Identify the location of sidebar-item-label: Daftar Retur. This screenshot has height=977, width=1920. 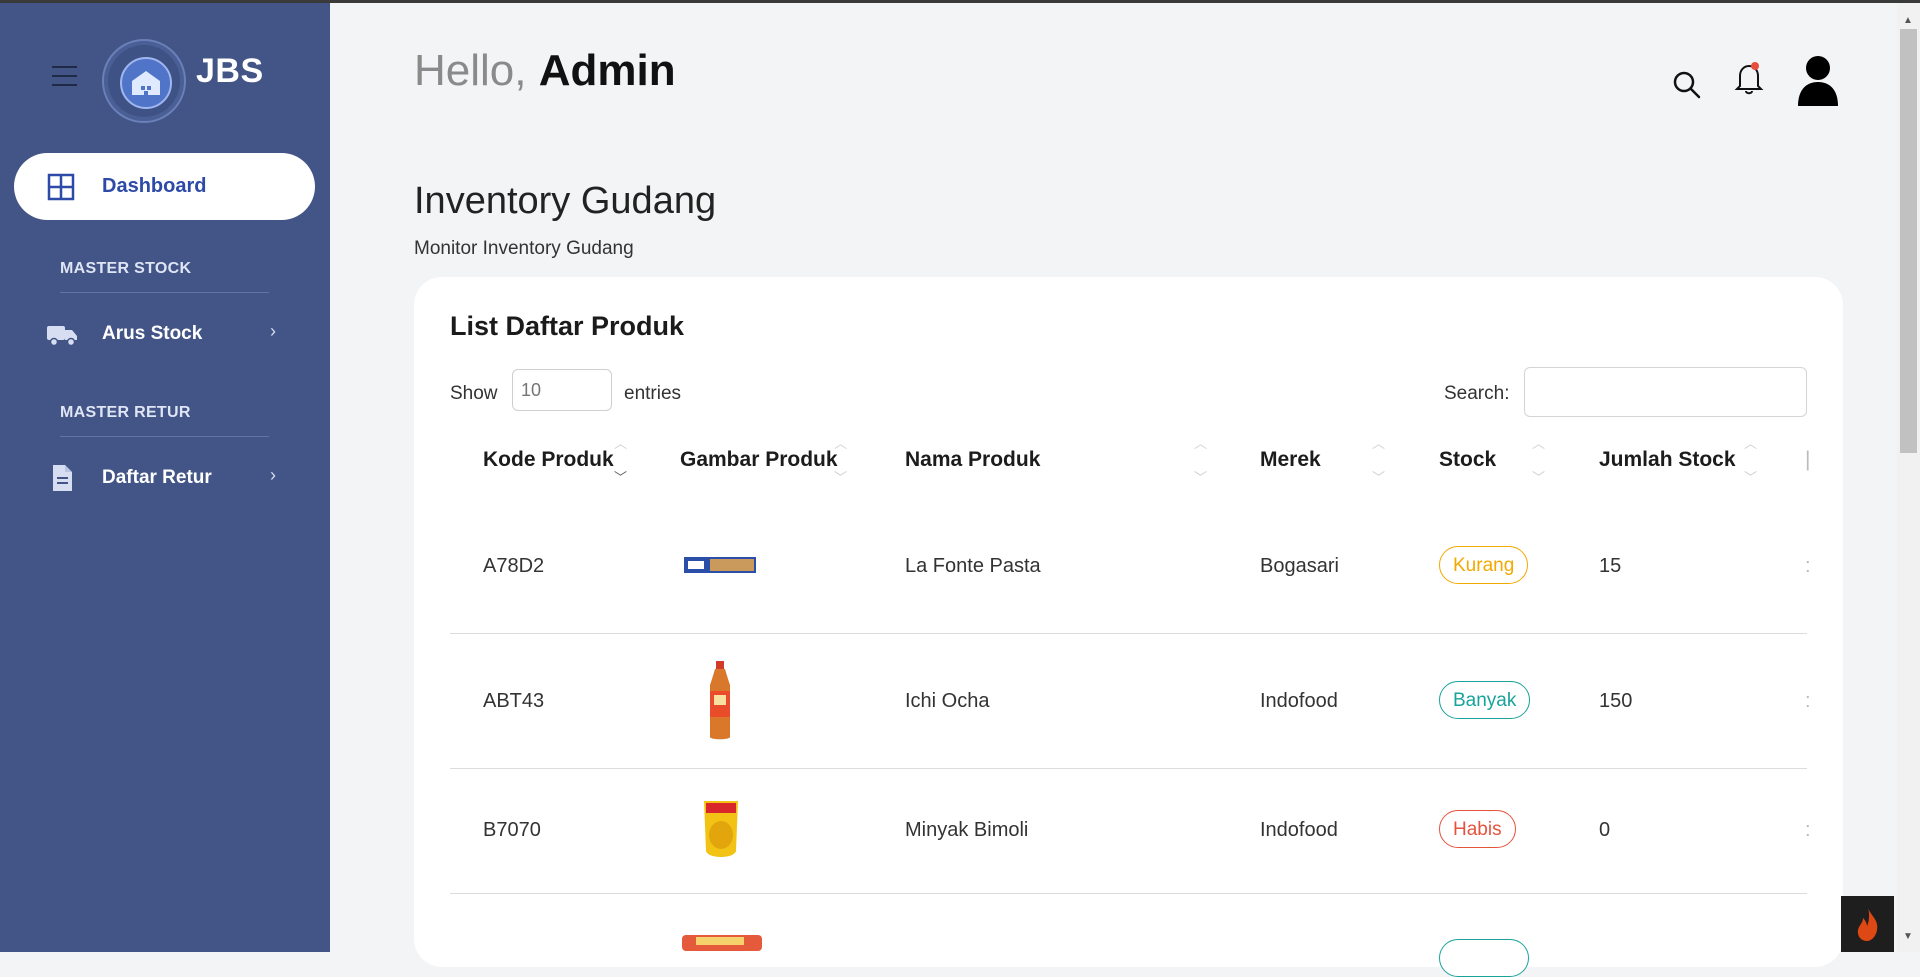
(157, 477).